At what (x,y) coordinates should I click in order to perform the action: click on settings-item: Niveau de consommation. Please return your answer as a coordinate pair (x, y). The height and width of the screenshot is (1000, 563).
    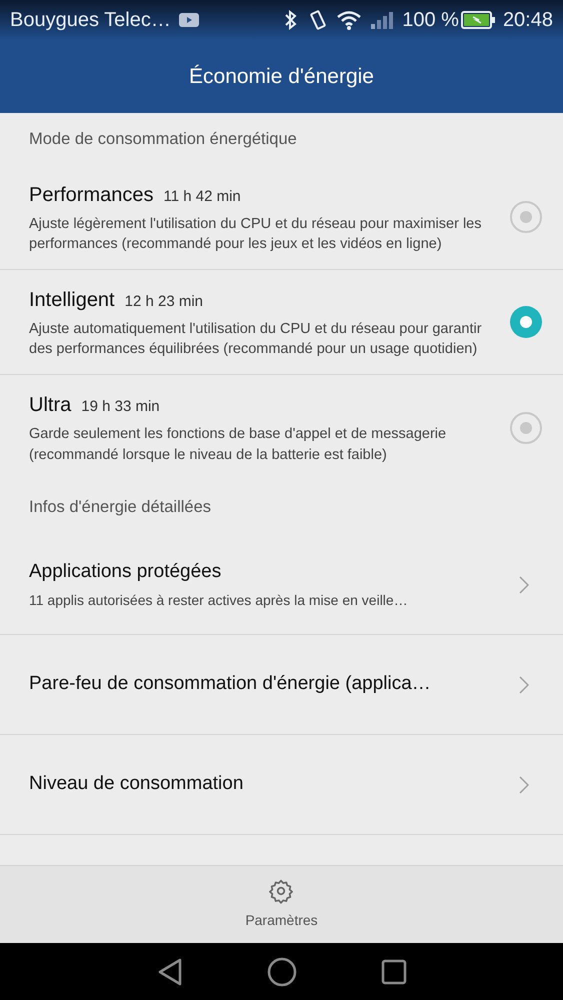
    Looking at the image, I should click on (281, 785).